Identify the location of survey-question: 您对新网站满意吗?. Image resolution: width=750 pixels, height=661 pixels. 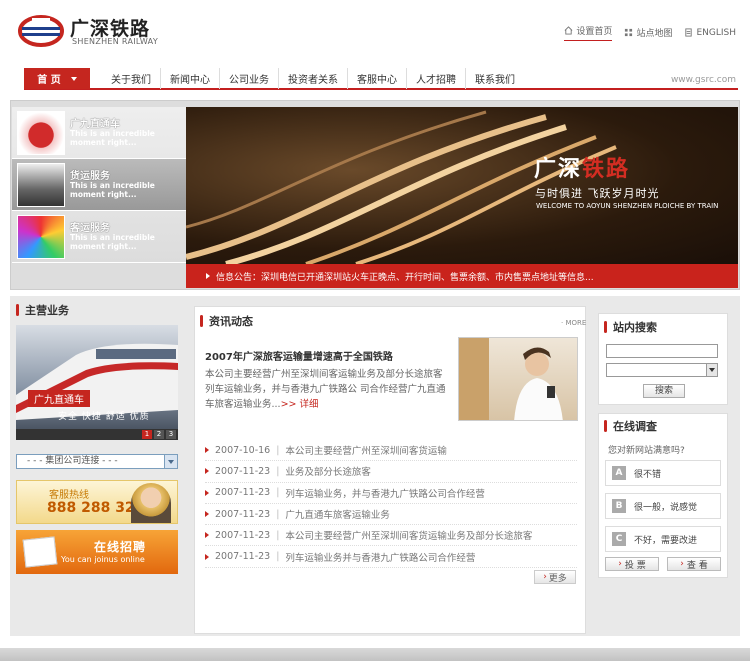
(646, 451).